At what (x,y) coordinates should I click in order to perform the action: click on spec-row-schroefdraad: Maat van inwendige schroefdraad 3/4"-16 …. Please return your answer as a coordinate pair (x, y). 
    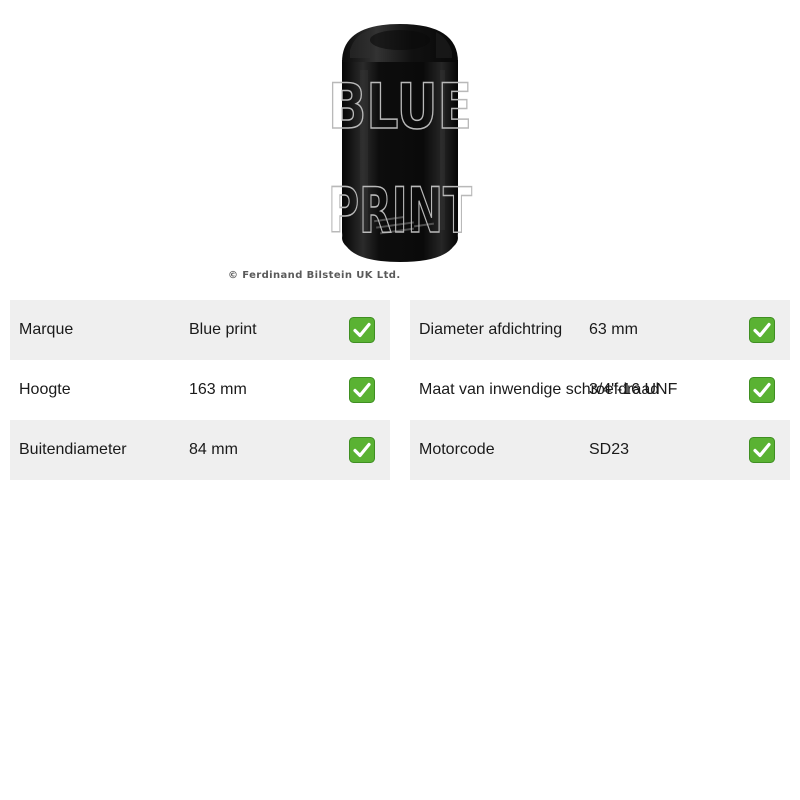
    Looking at the image, I should click on (600, 390).